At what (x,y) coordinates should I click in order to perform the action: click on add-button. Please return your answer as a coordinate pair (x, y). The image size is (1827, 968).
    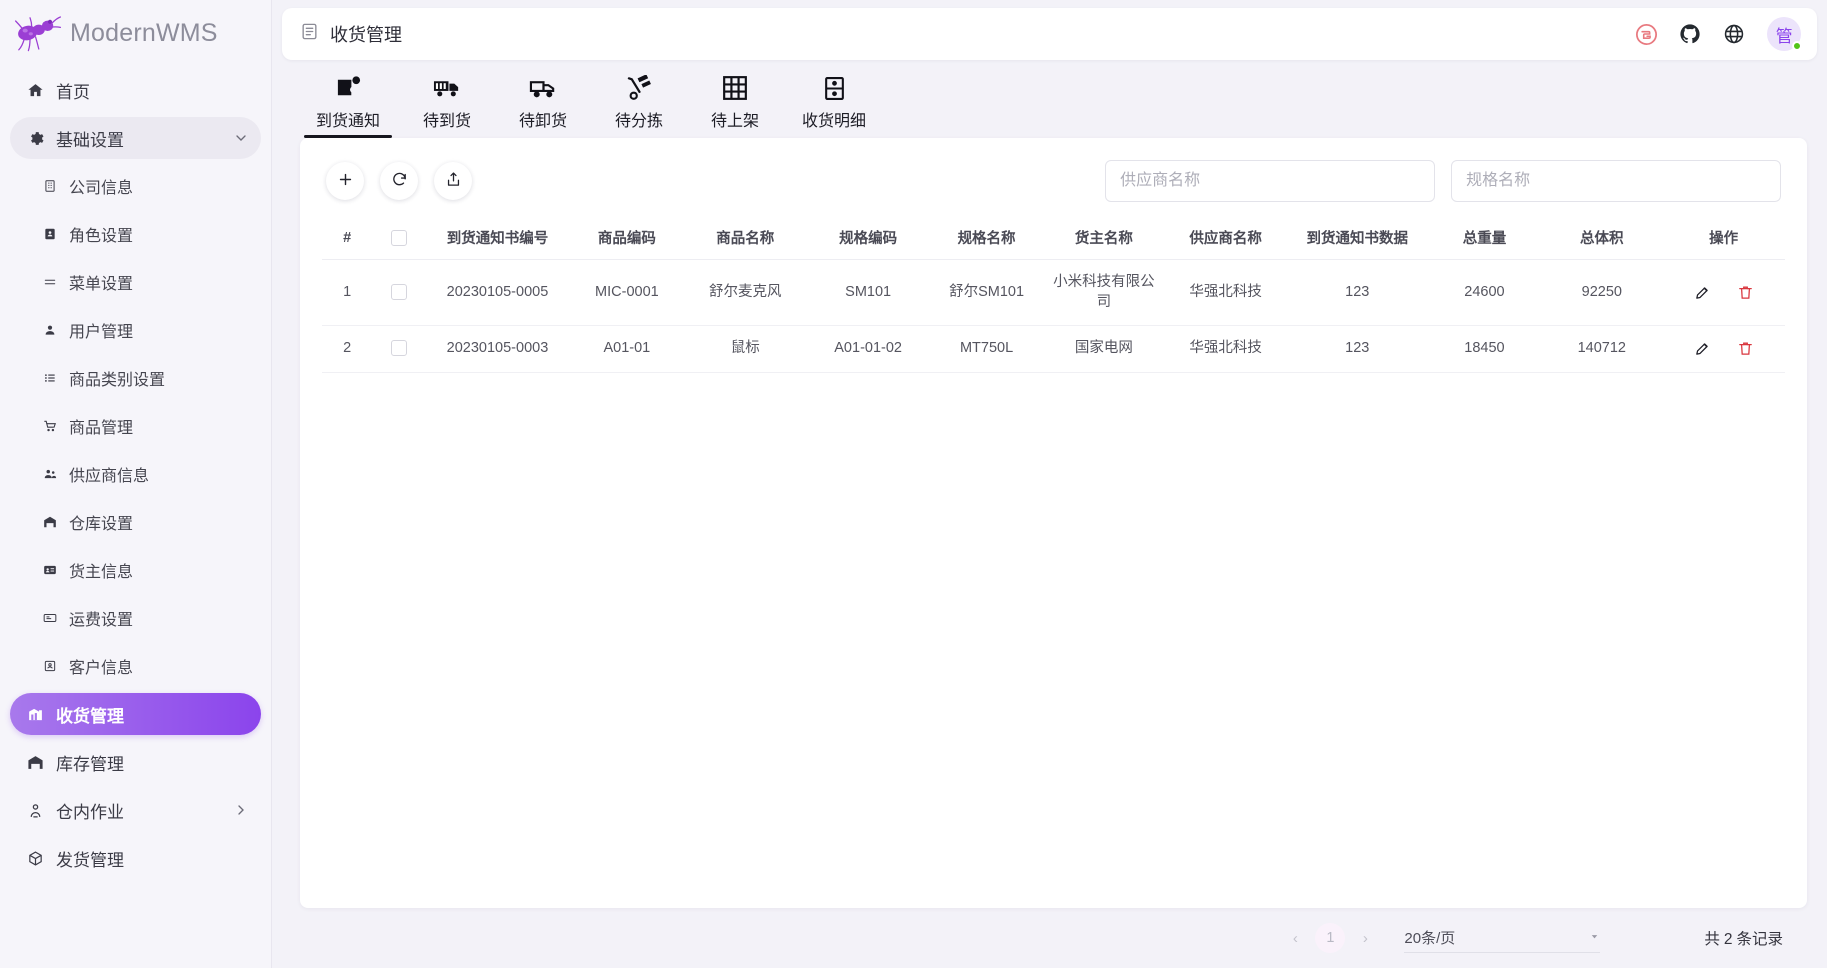
    Looking at the image, I should click on (345, 181).